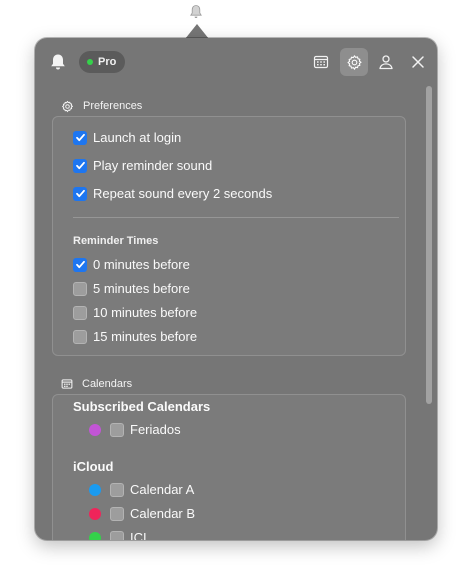 The width and height of the screenshot is (472, 579). What do you see at coordinates (155, 429) in the screenshot?
I see `calendar-label: Feriados` at bounding box center [155, 429].